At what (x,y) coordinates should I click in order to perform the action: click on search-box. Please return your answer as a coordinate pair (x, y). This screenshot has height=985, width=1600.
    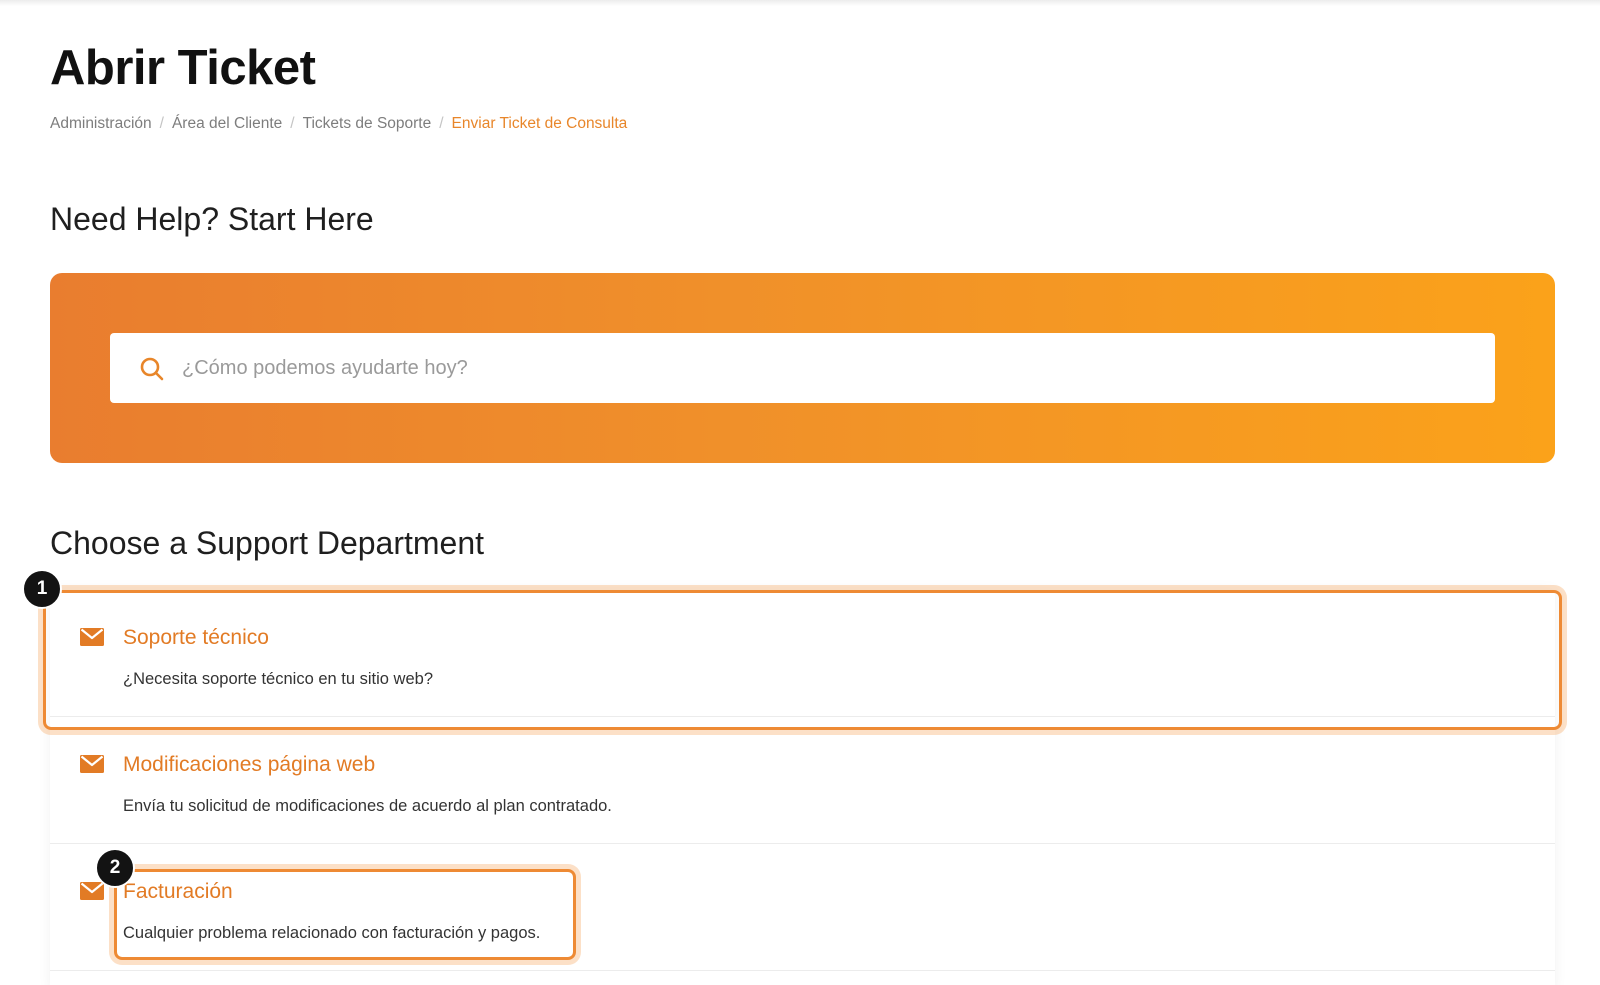
    Looking at the image, I should click on (802, 368).